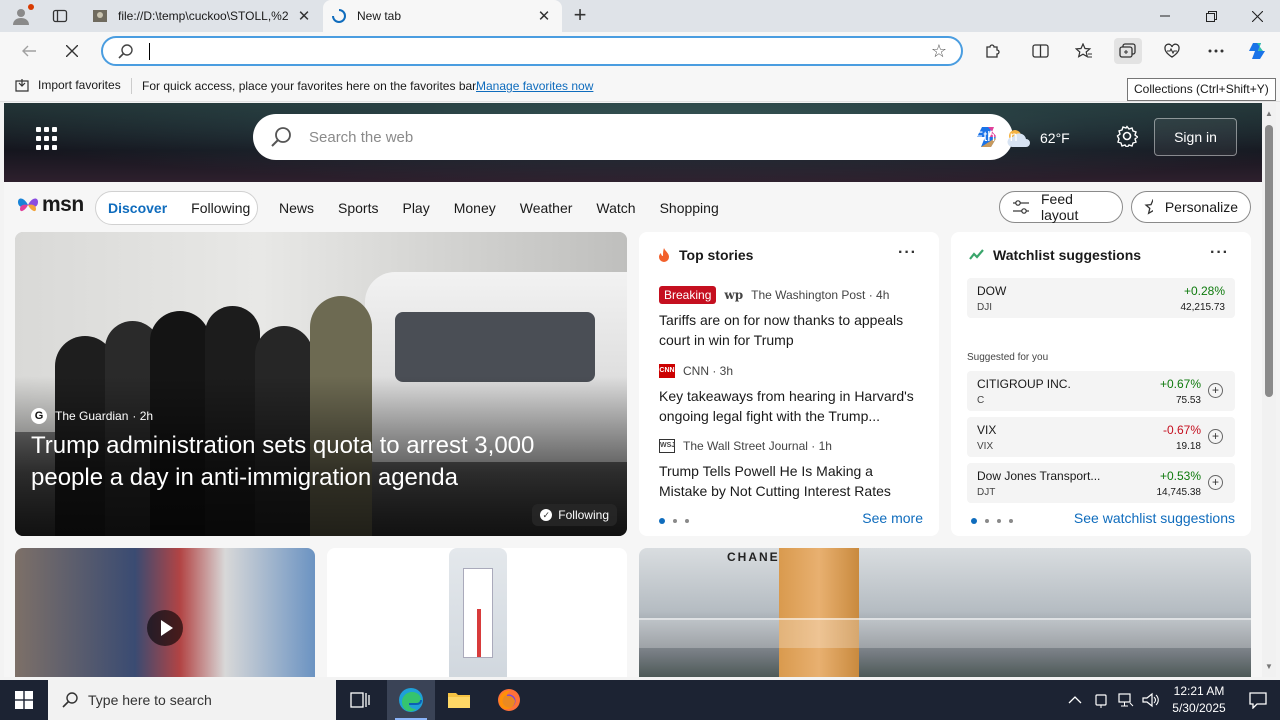 The height and width of the screenshot is (720, 1280). What do you see at coordinates (615, 208) in the screenshot?
I see `nav-watch: Watch` at bounding box center [615, 208].